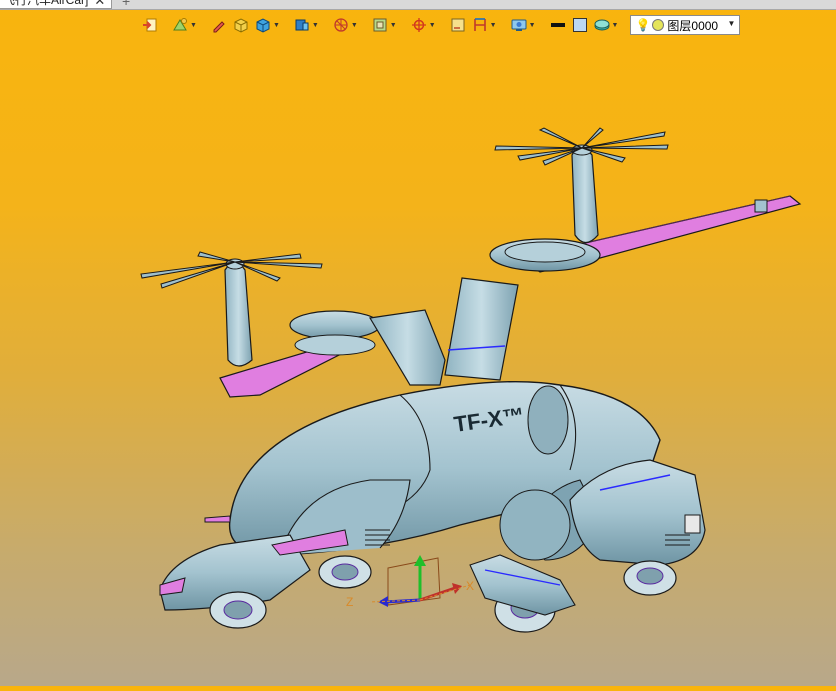 Image resolution: width=836 pixels, height=691 pixels. I want to click on import-icon, so click(150, 25).